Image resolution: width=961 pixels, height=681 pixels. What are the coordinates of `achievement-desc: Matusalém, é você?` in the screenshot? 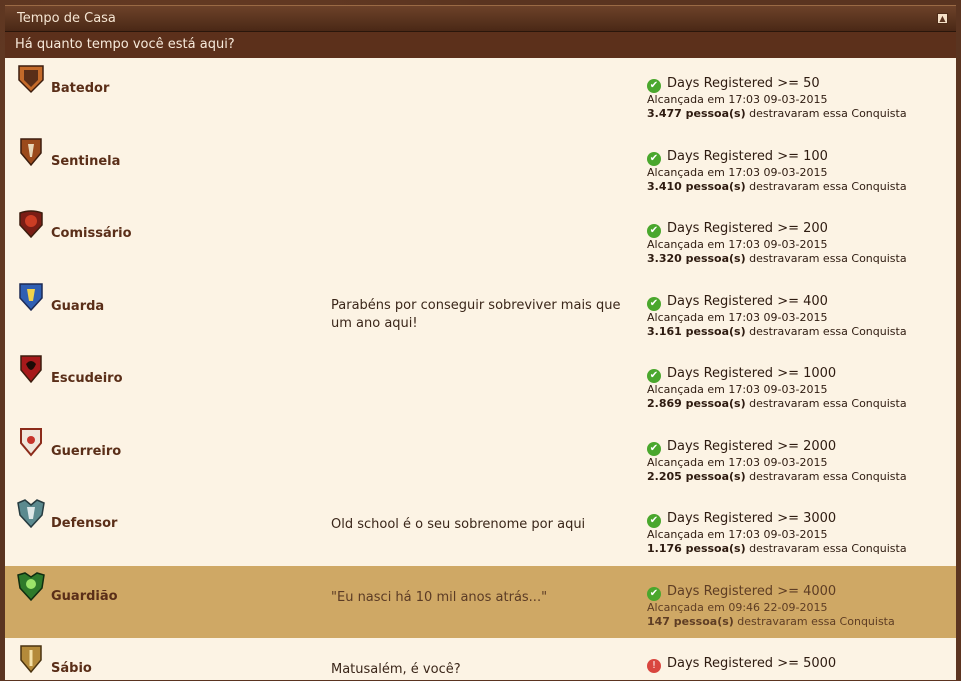 It's located at (396, 669).